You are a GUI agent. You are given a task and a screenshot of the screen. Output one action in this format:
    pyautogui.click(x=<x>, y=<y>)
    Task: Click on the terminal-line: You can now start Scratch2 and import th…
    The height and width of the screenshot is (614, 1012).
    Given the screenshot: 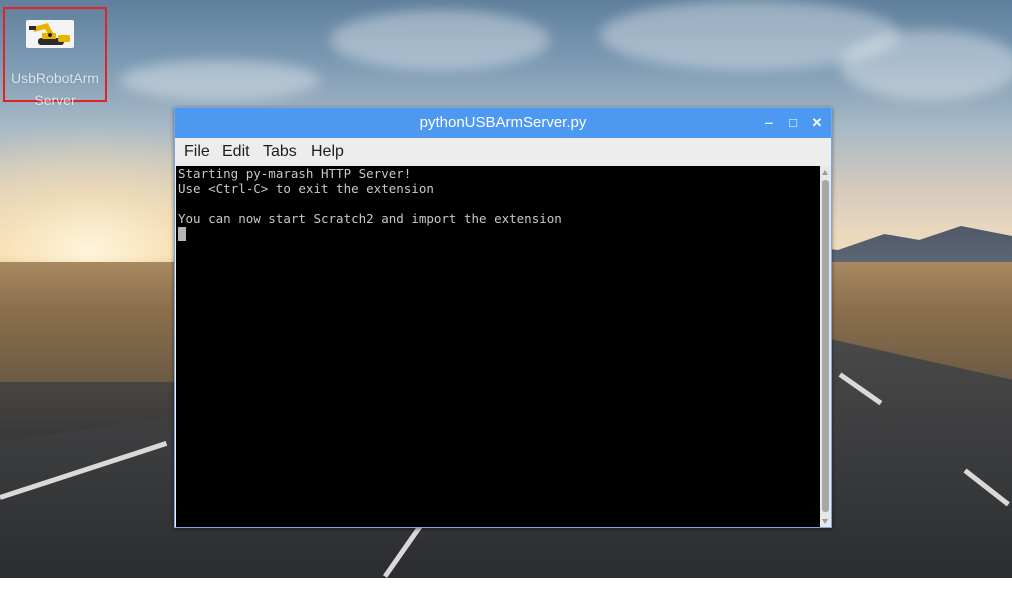 What is the action you would take?
    pyautogui.click(x=370, y=218)
    